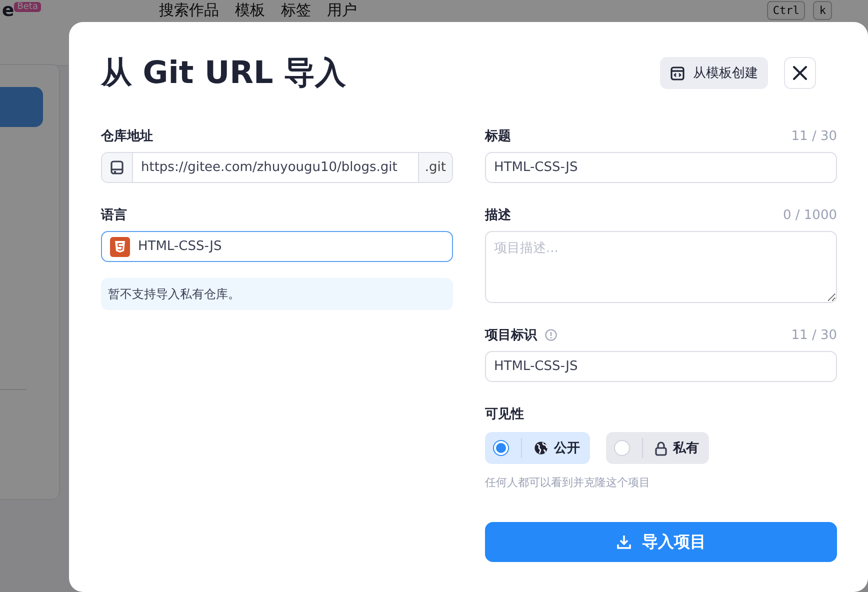  Describe the element at coordinates (677, 73) in the screenshot. I see `template-icon` at that location.